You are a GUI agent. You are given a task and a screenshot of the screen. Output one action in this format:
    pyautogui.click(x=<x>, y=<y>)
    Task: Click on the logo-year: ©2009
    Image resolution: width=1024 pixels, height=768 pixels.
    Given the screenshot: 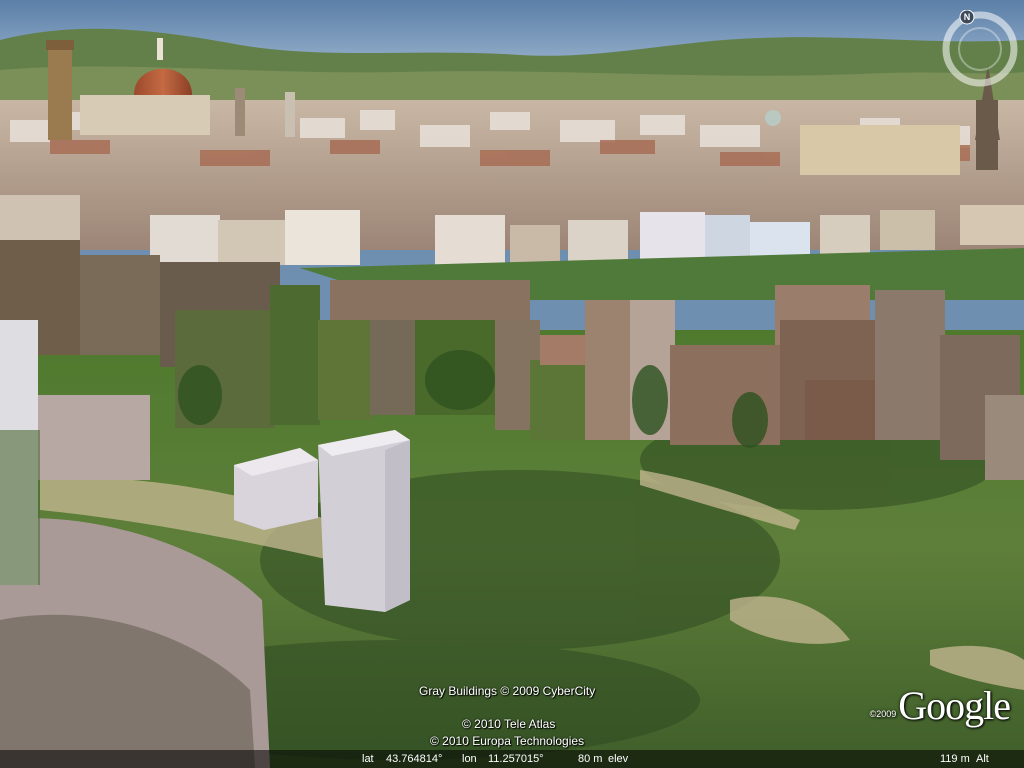 What is the action you would take?
    pyautogui.click(x=883, y=714)
    